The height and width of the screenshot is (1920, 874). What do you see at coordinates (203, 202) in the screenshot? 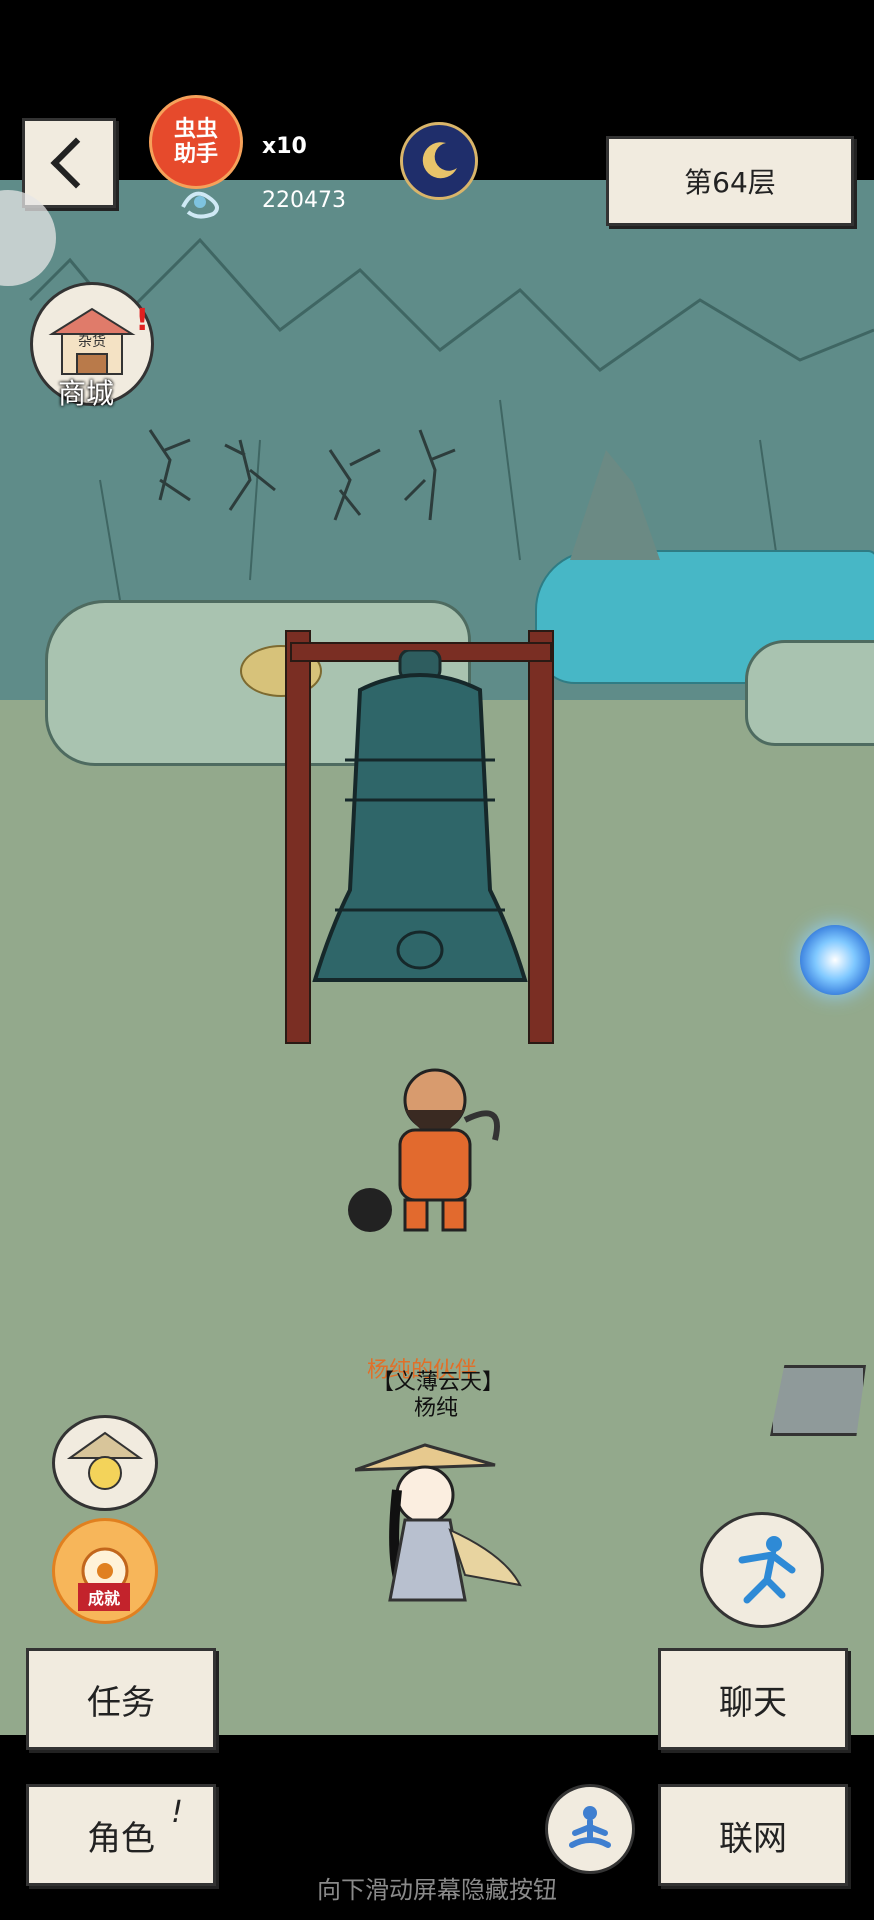
I see `spirit-currency-icon` at bounding box center [203, 202].